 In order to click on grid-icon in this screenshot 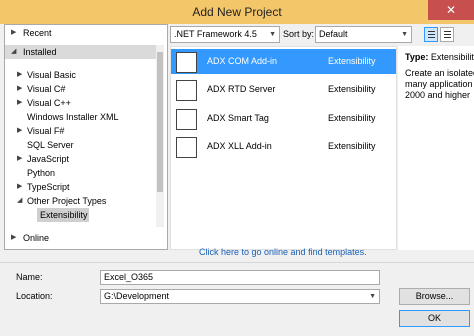, I will do `click(431, 34)`.